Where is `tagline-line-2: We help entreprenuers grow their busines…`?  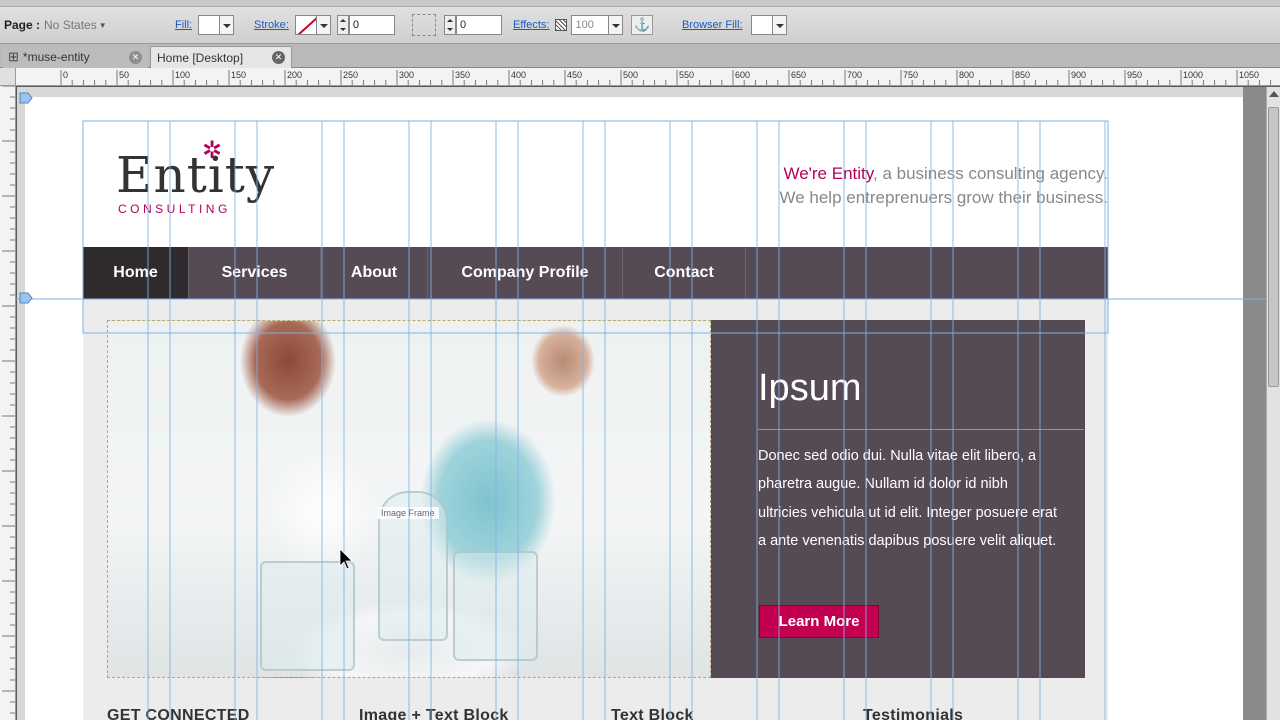 tagline-line-2: We help entreprenuers grow their busines… is located at coordinates (943, 197).